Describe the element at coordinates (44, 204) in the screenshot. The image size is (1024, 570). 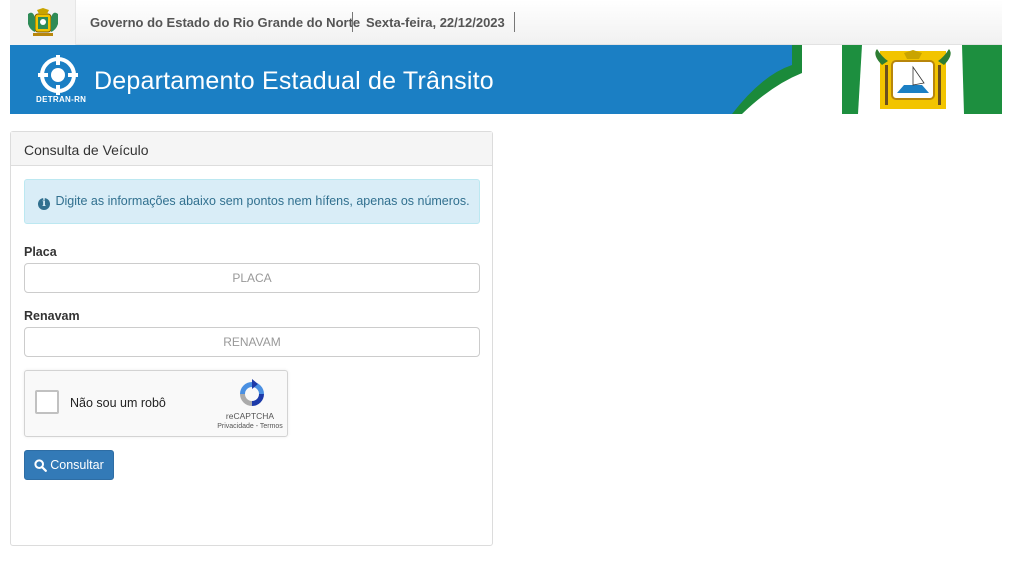
I see `info-icon: i` at that location.